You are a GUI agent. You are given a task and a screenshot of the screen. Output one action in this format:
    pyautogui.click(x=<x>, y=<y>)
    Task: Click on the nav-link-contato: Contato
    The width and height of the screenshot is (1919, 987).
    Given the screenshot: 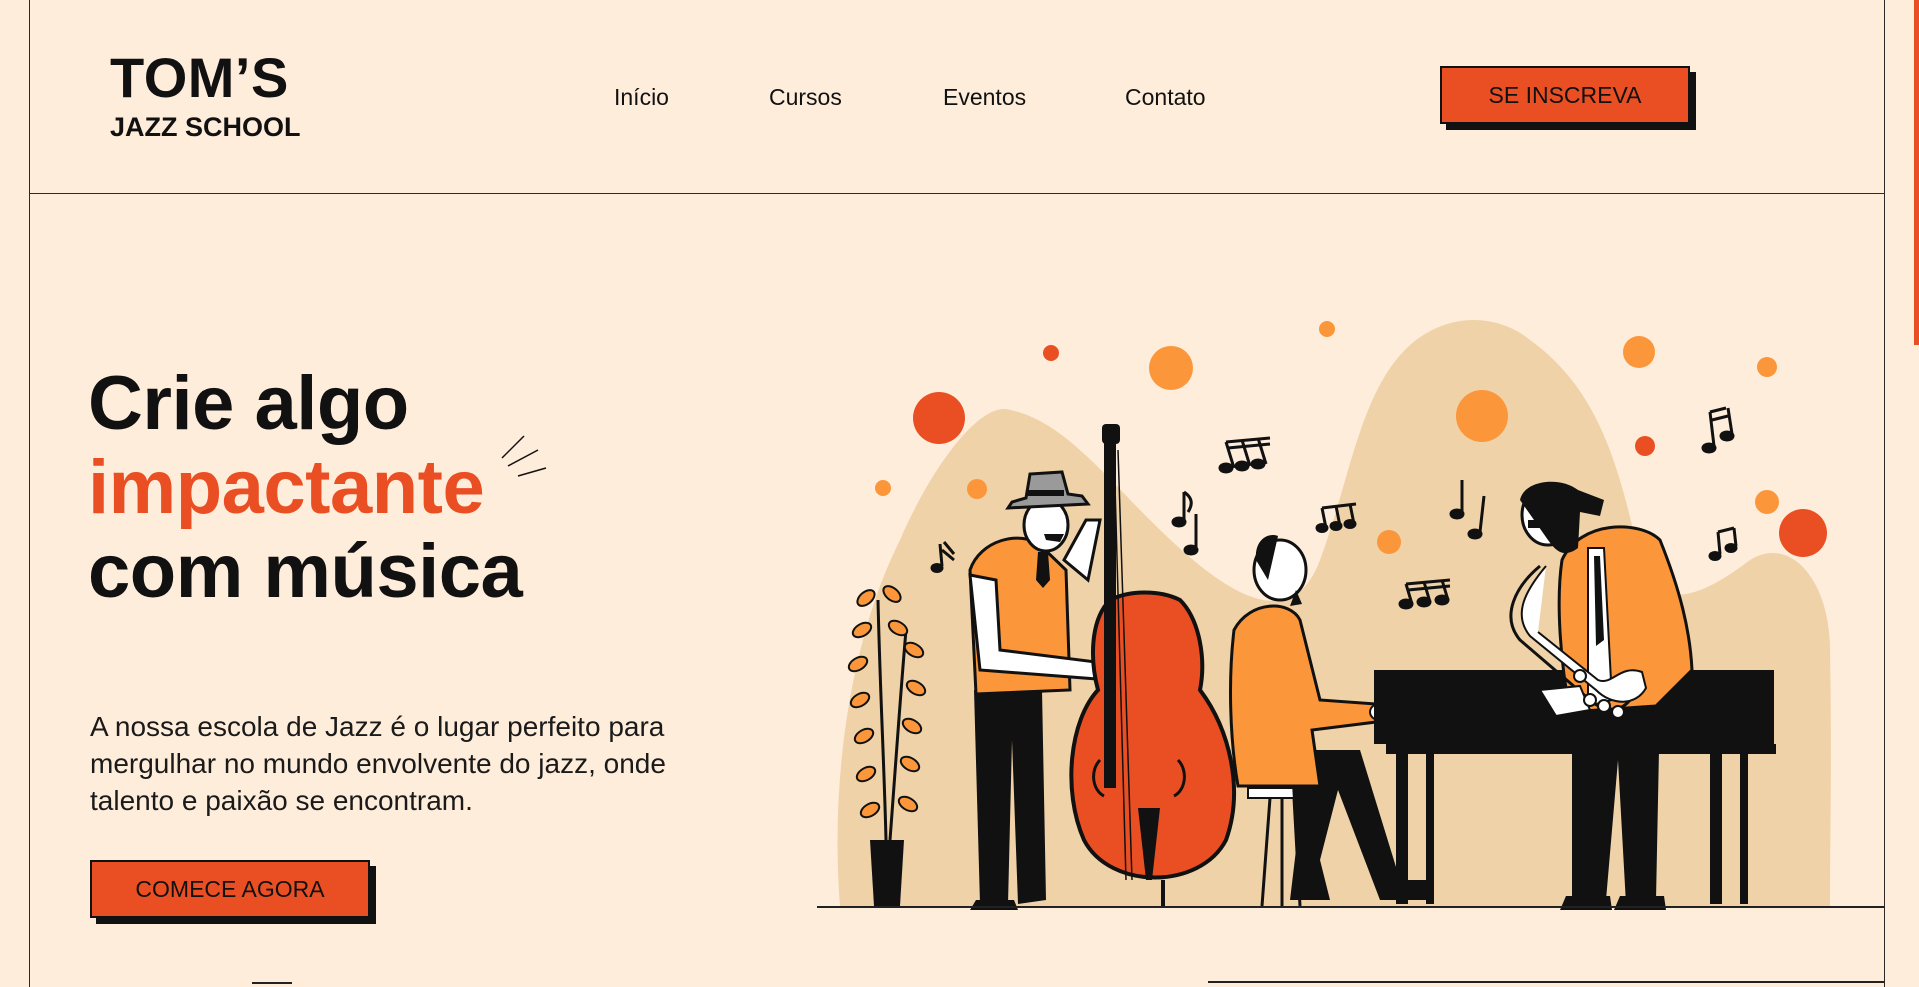 What is the action you would take?
    pyautogui.click(x=1165, y=97)
    